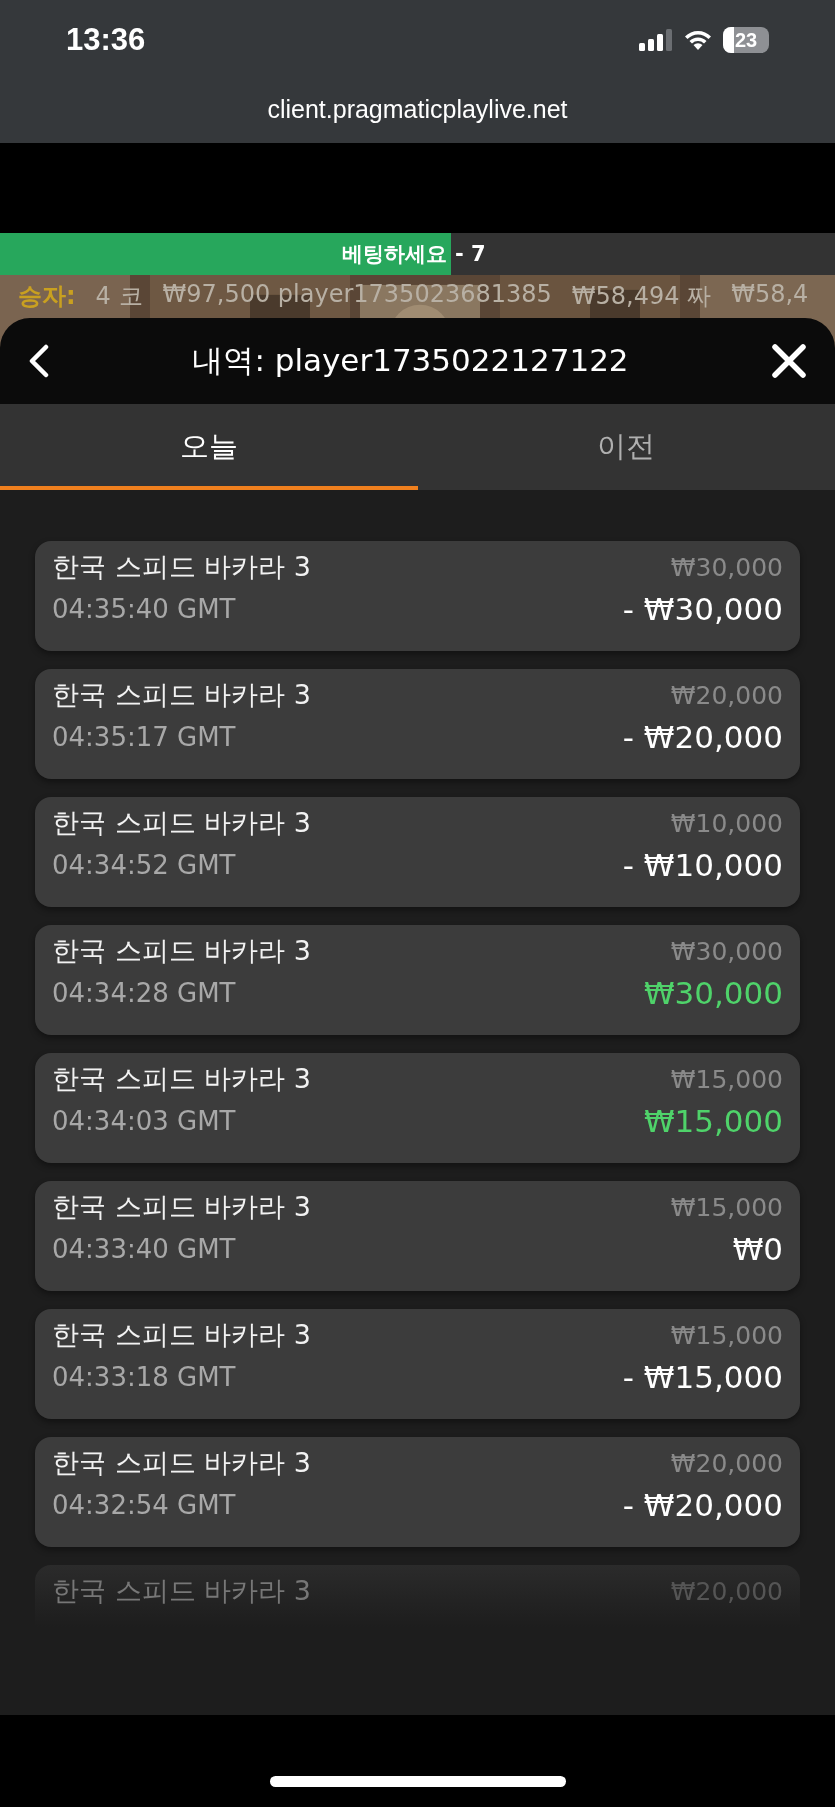 The width and height of the screenshot is (835, 1807). I want to click on bet-time: 04:34:28 GMT, so click(144, 993).